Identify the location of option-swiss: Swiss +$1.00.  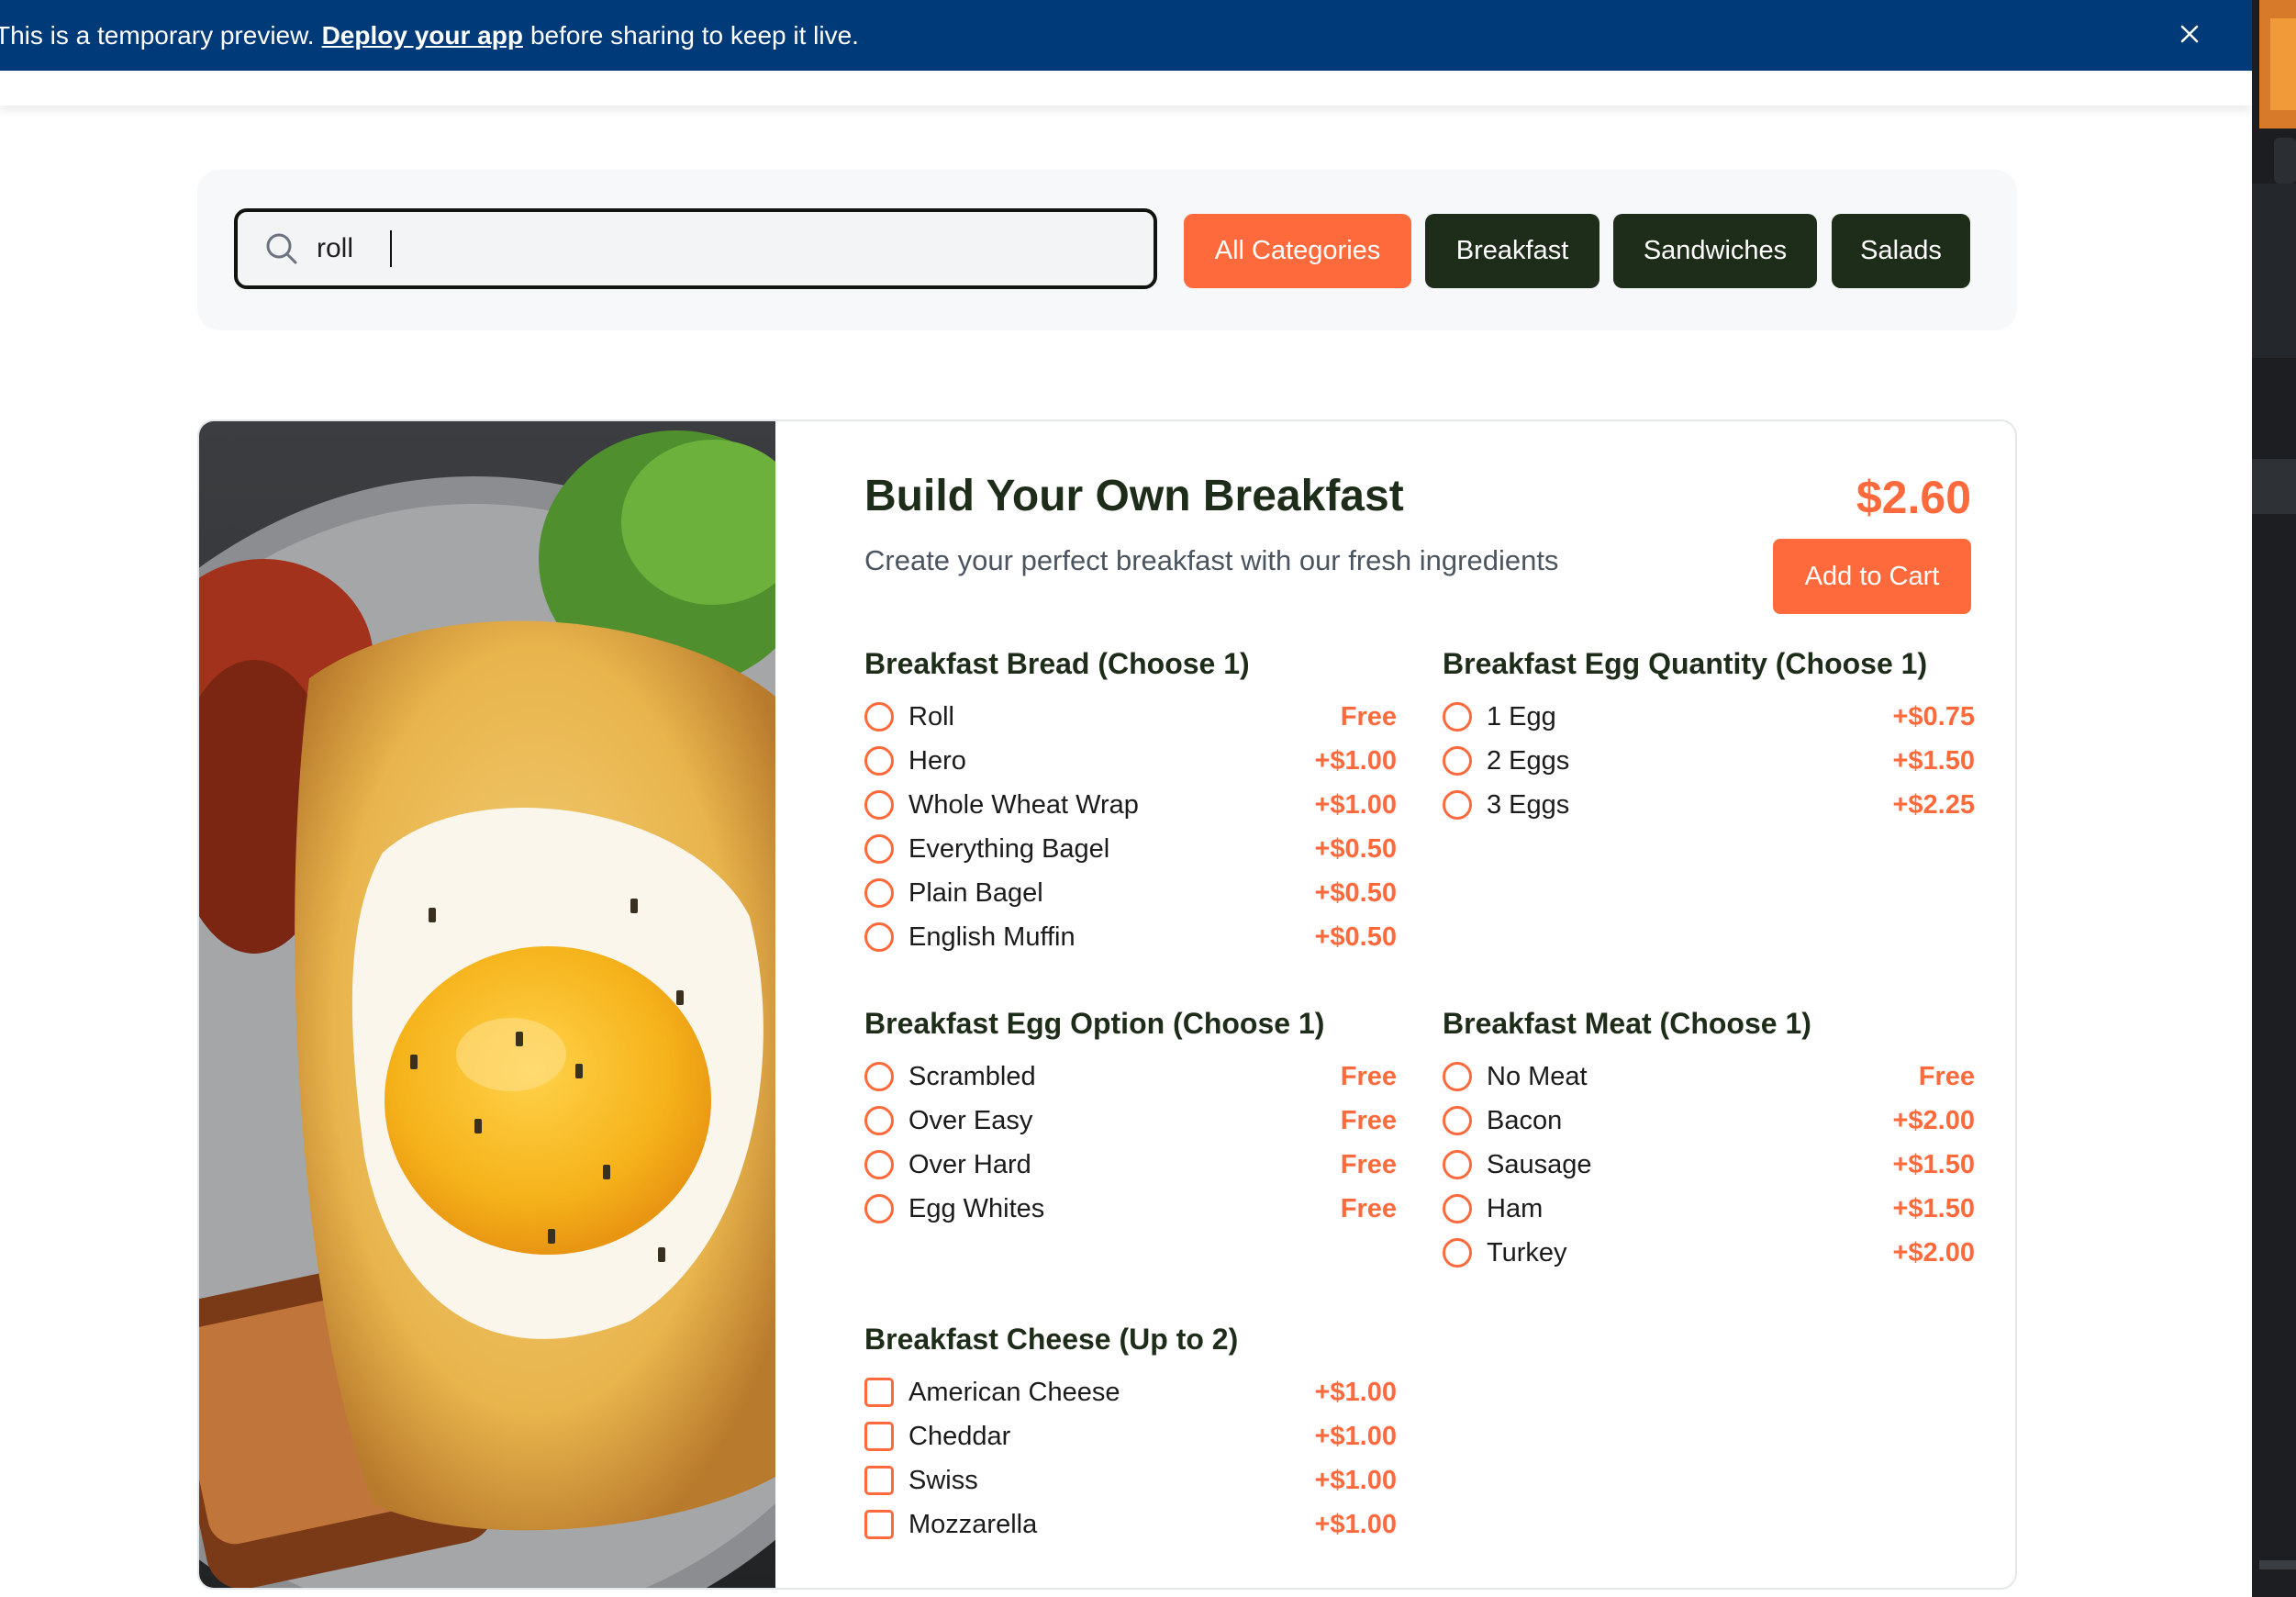
(1130, 1480).